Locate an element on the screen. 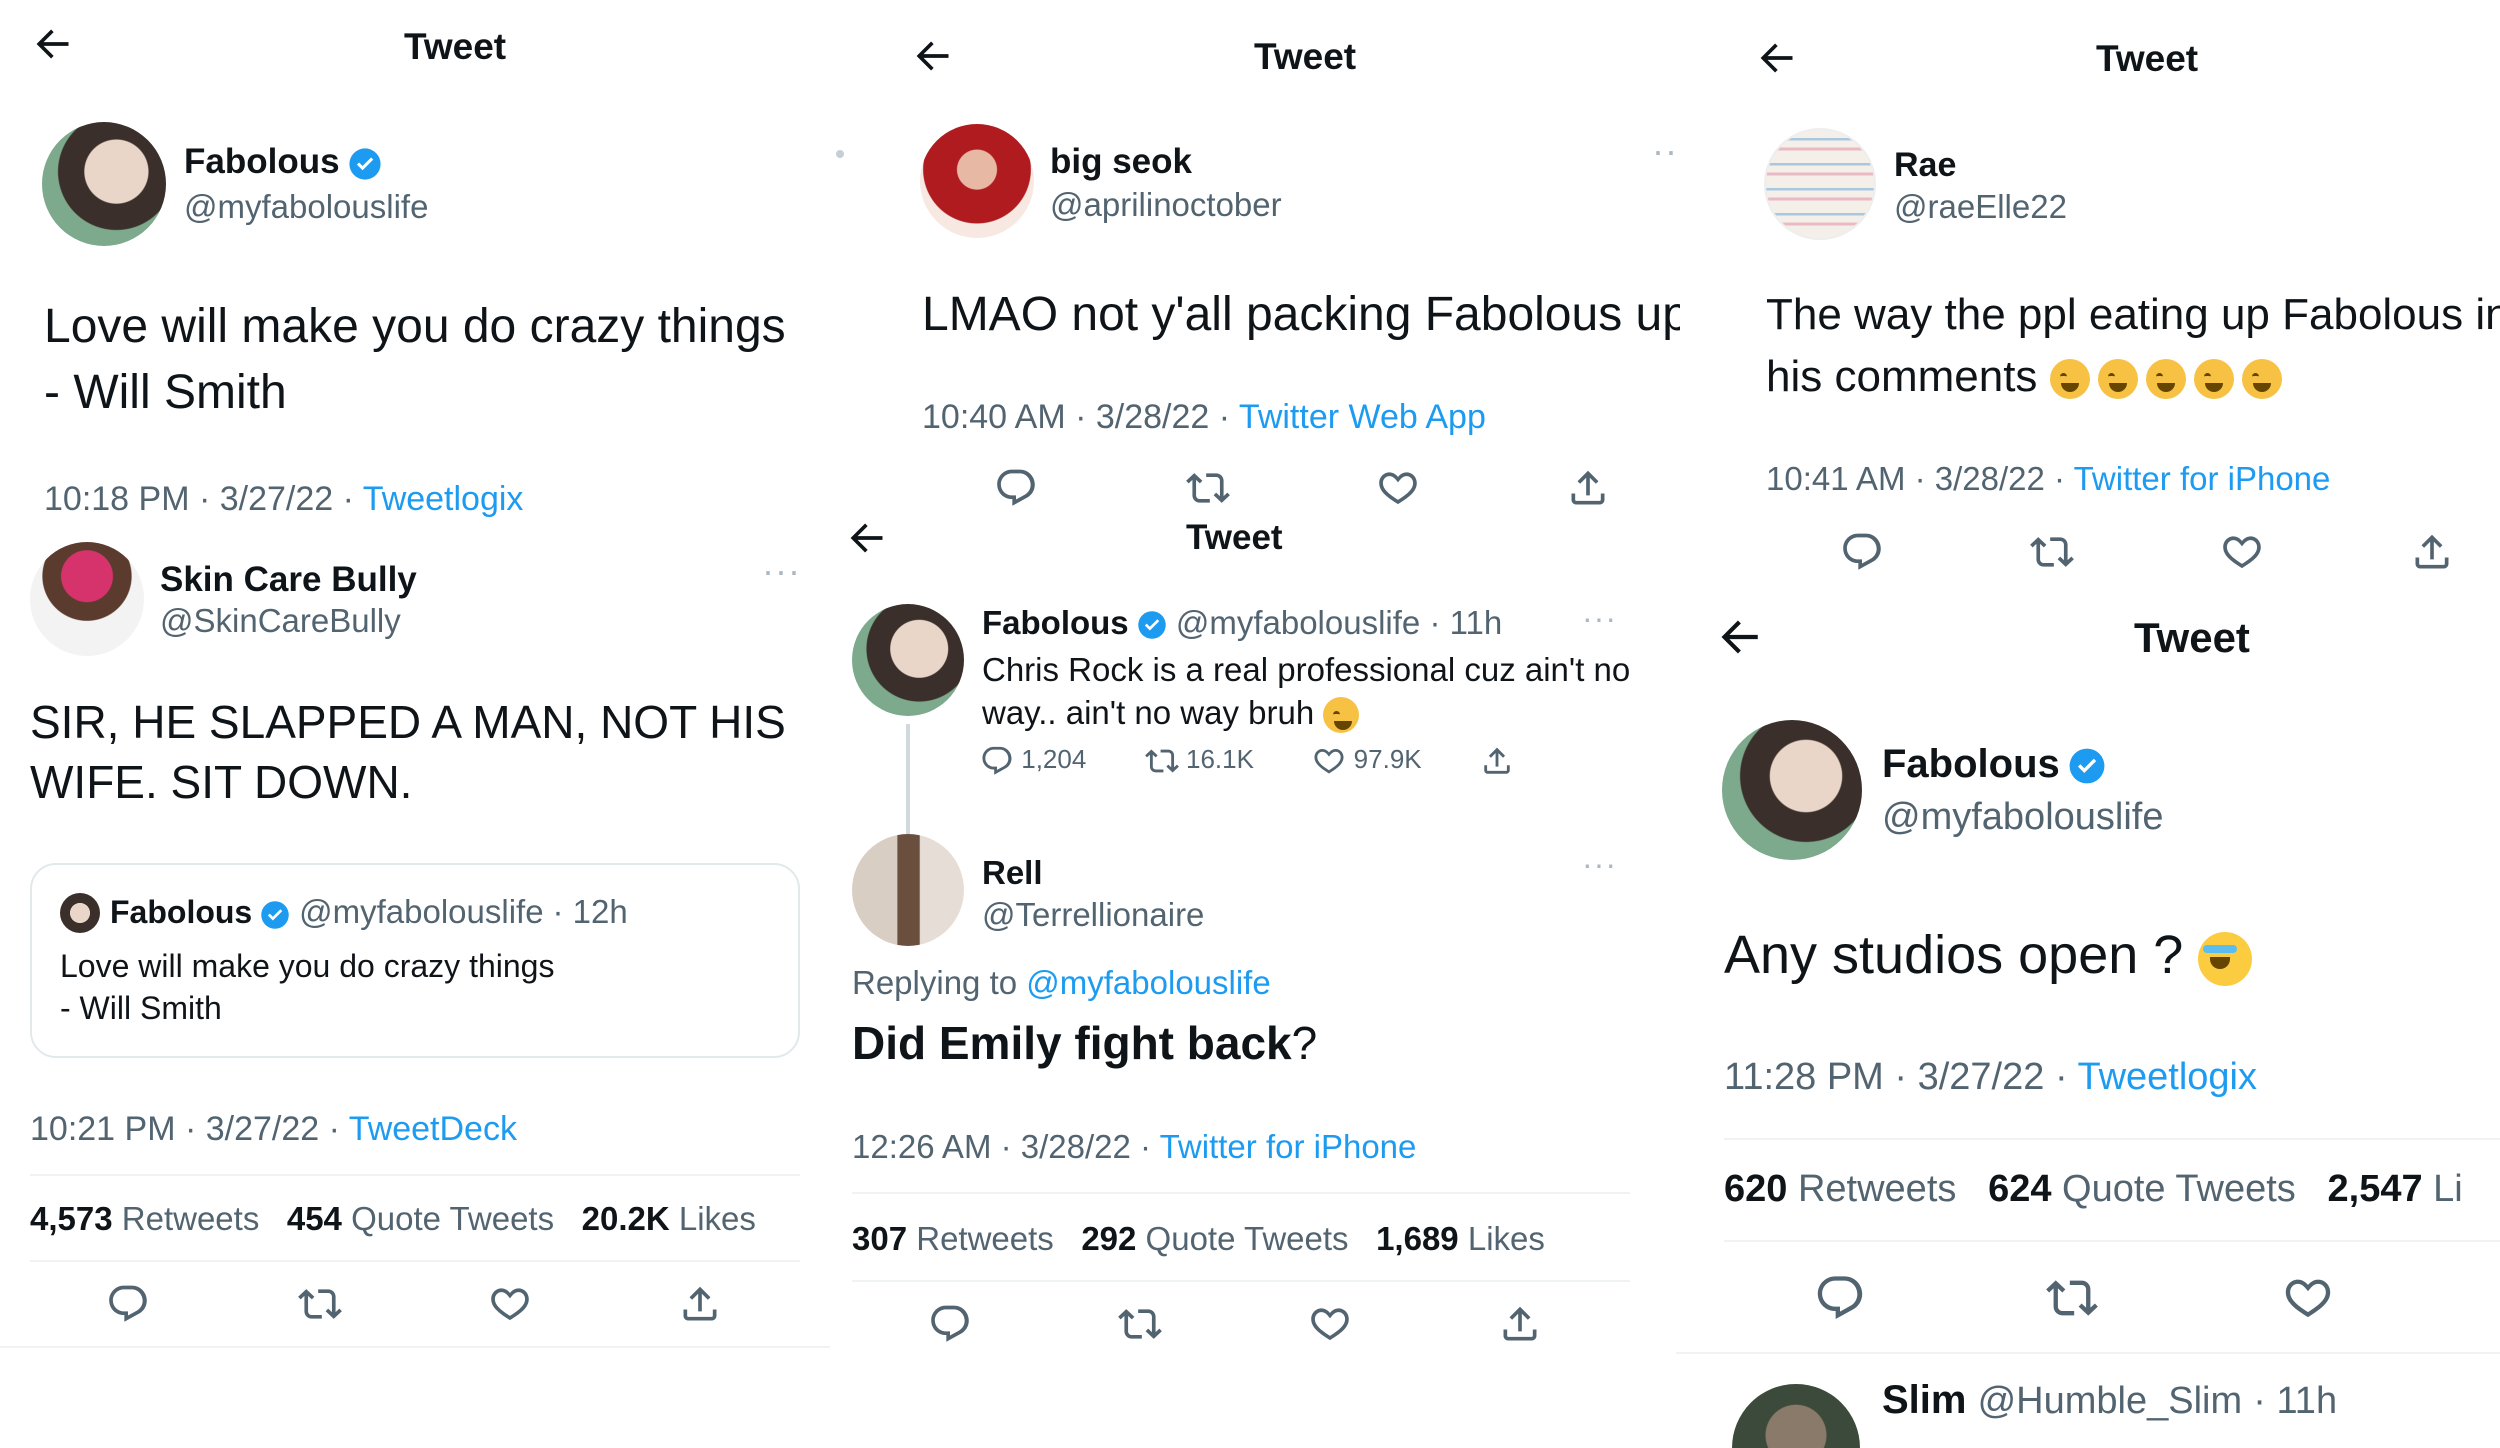 This screenshot has height=1448, width=2500. more-dots-icon is located at coordinates (840, 154).